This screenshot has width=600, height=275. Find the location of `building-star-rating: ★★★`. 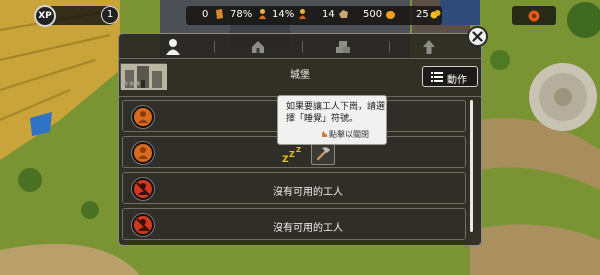

building-star-rating: ★★★ is located at coordinates (131, 83).